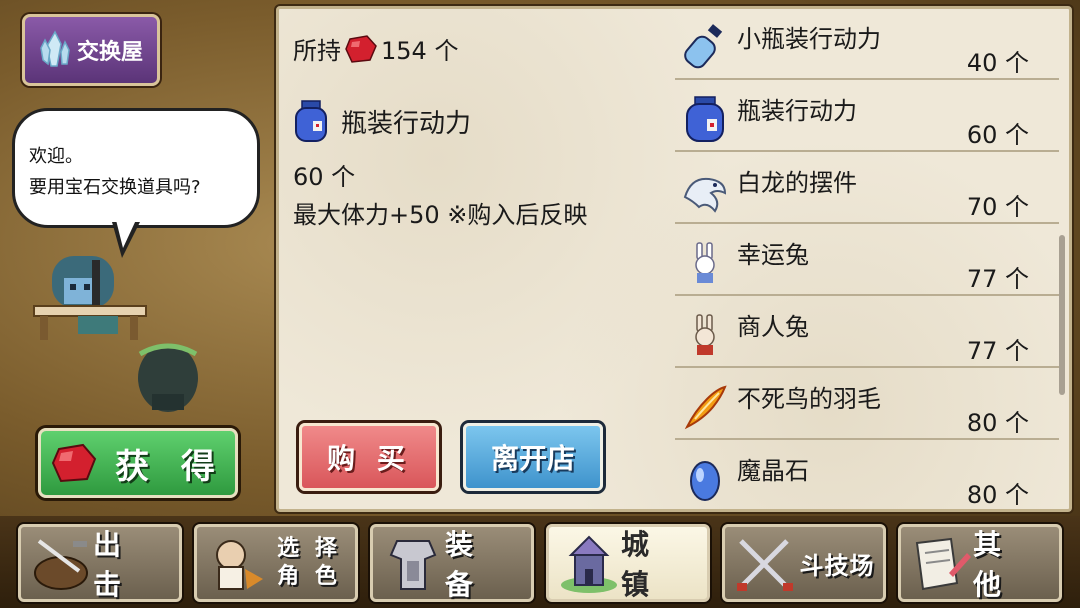 This screenshot has height=608, width=1080. Describe the element at coordinates (809, 39) in the screenshot. I see `item-name: 小瓶装行动力` at that location.